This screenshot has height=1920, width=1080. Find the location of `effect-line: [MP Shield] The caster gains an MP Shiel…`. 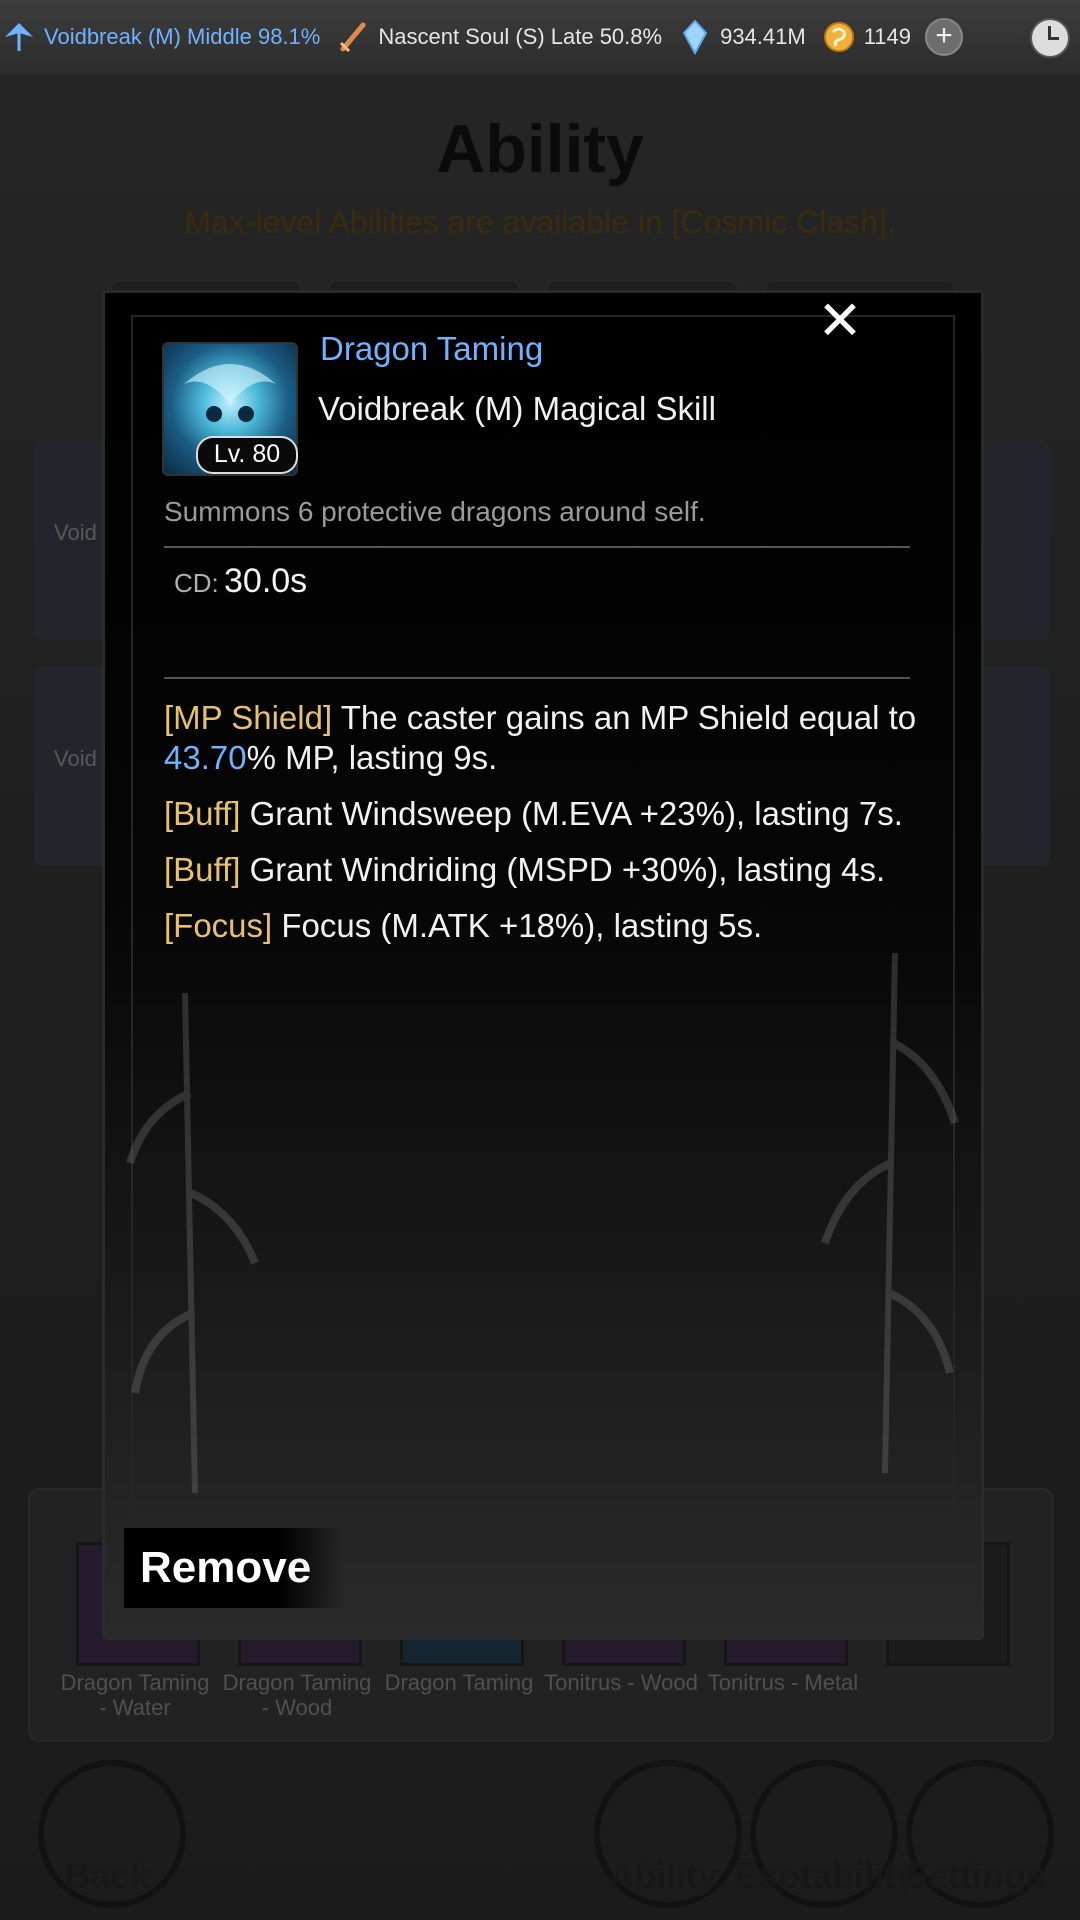

effect-line: [MP Shield] The caster gains an MP Shiel… is located at coordinates (544, 738).